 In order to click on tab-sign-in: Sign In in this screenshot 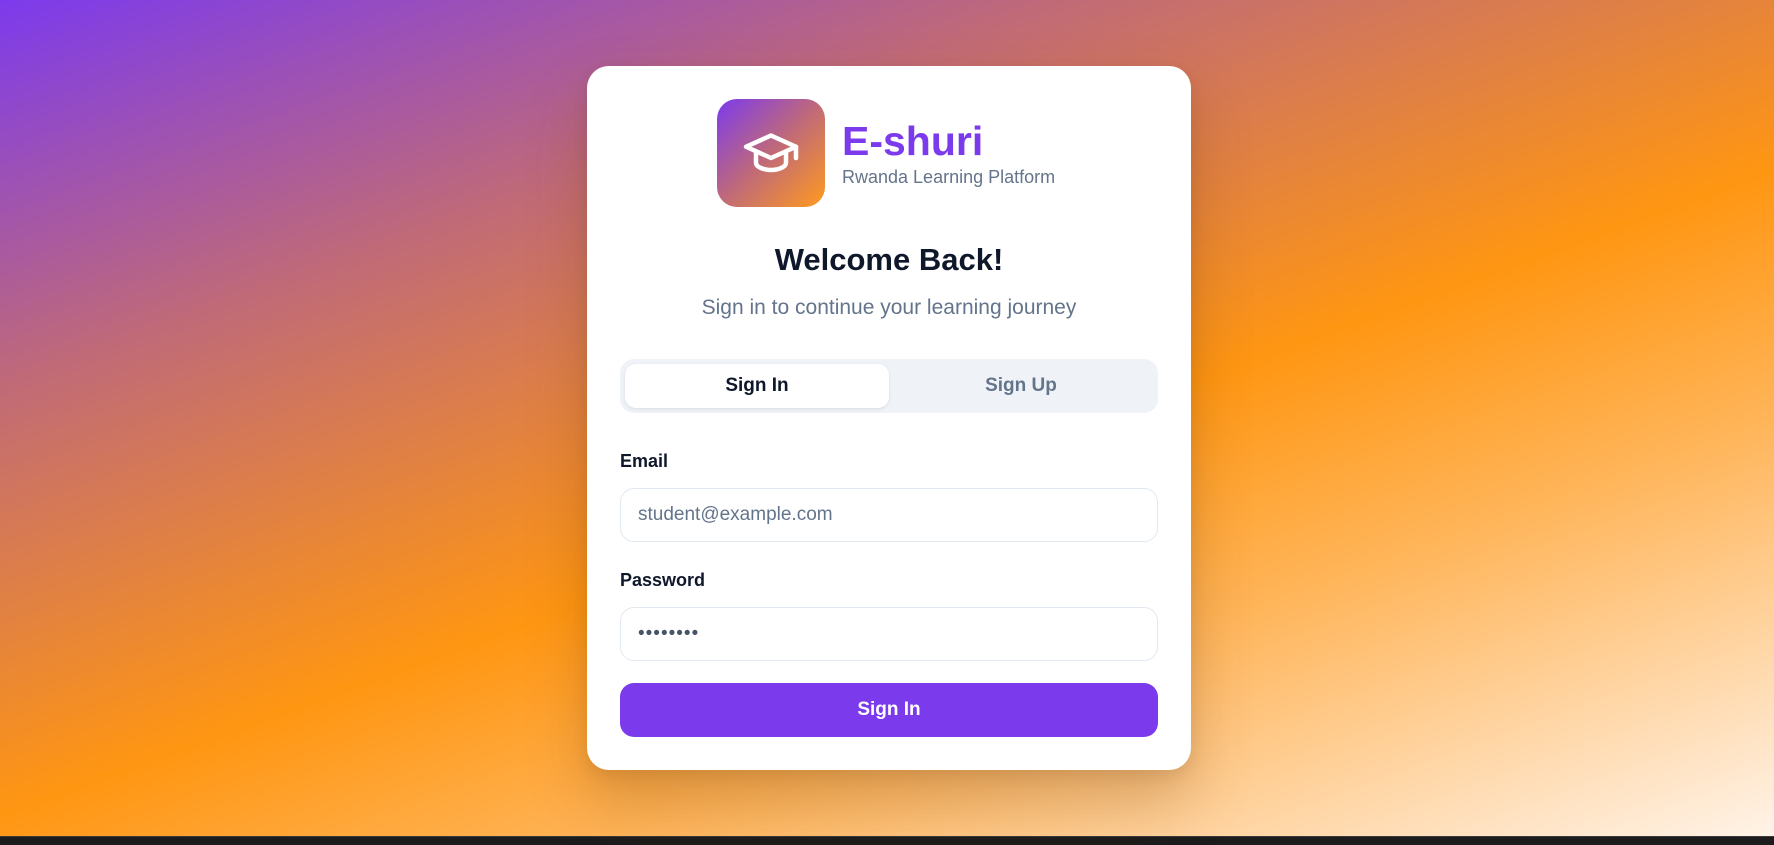, I will do `click(757, 386)`.